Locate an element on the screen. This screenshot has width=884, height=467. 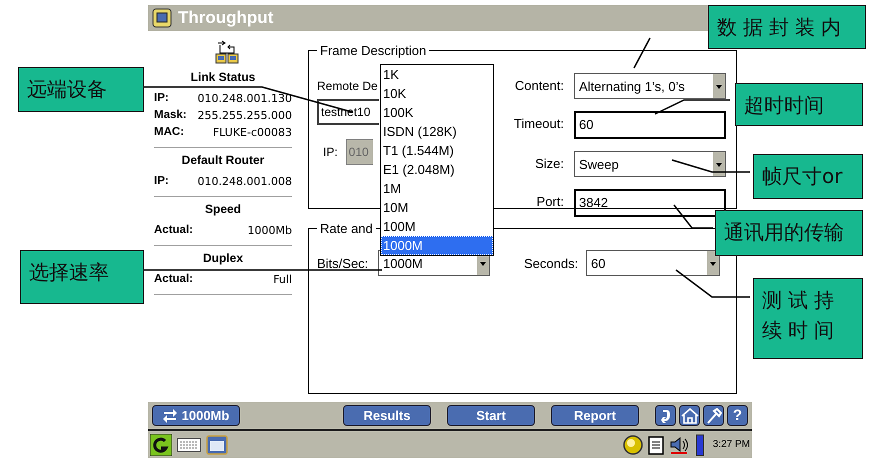
window-title: Throughput is located at coordinates (226, 18).